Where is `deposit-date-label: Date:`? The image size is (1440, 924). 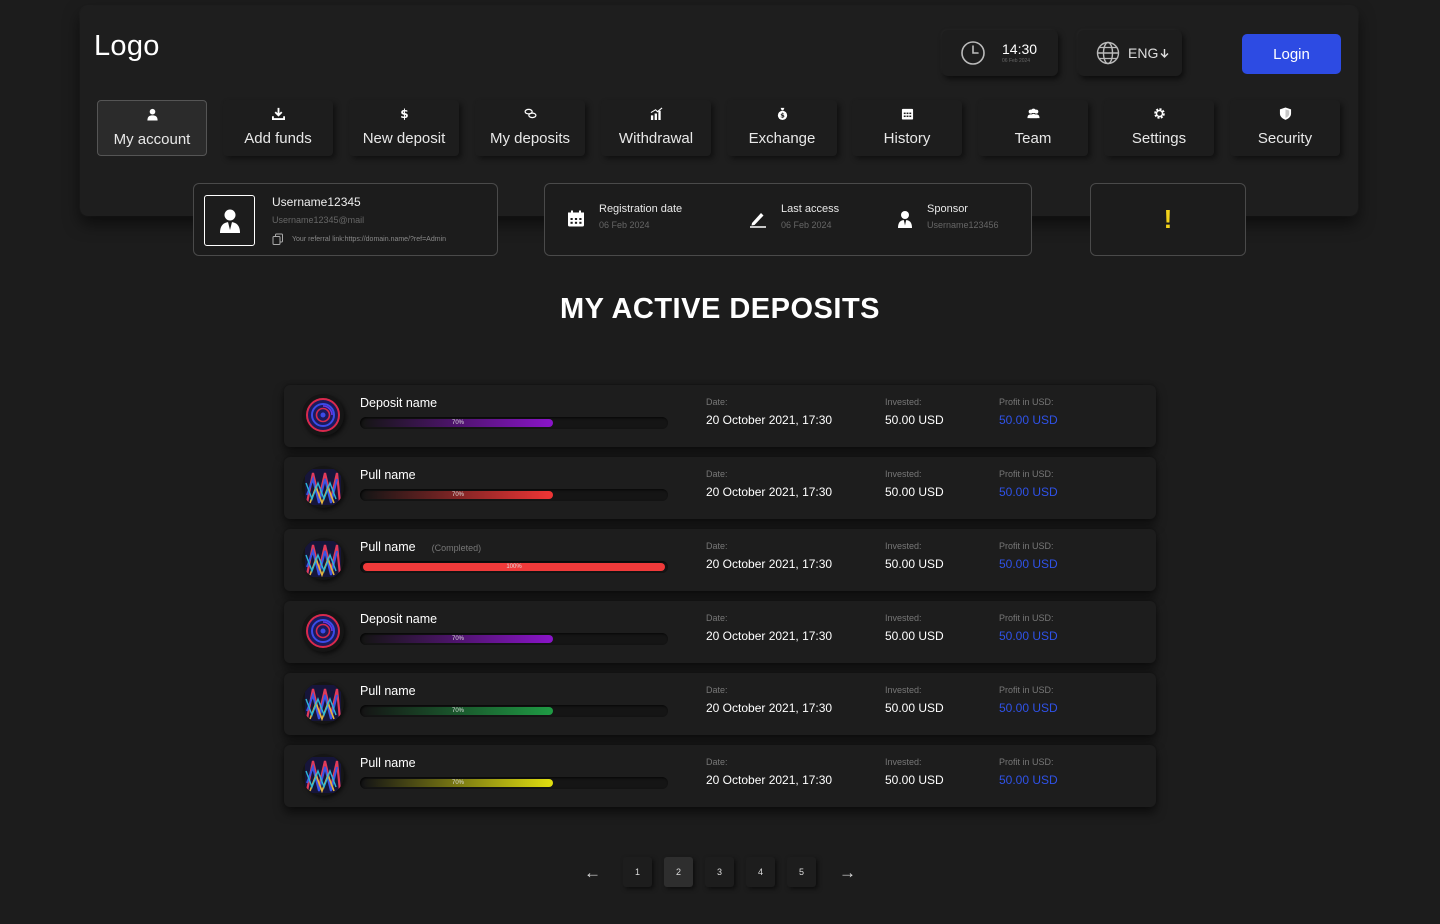 deposit-date-label: Date: is located at coordinates (717, 546).